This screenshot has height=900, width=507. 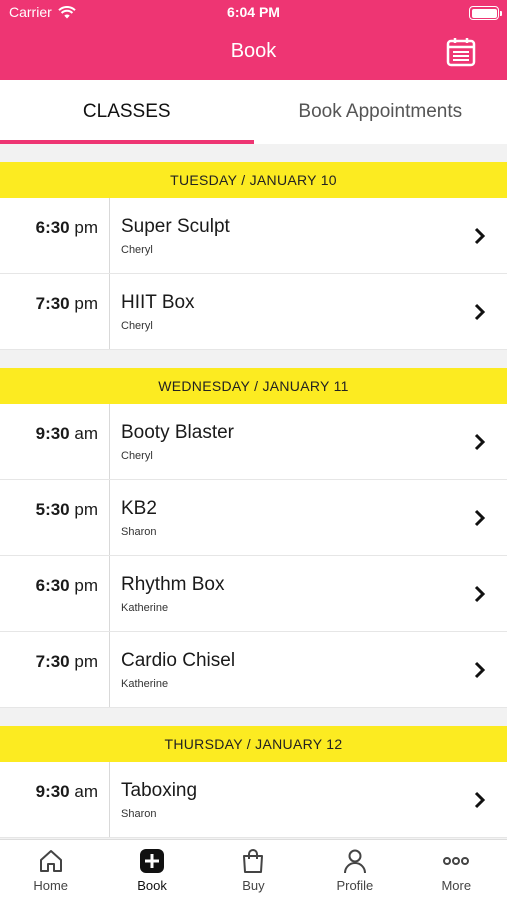 I want to click on tabbar-label: Home, so click(x=51, y=885).